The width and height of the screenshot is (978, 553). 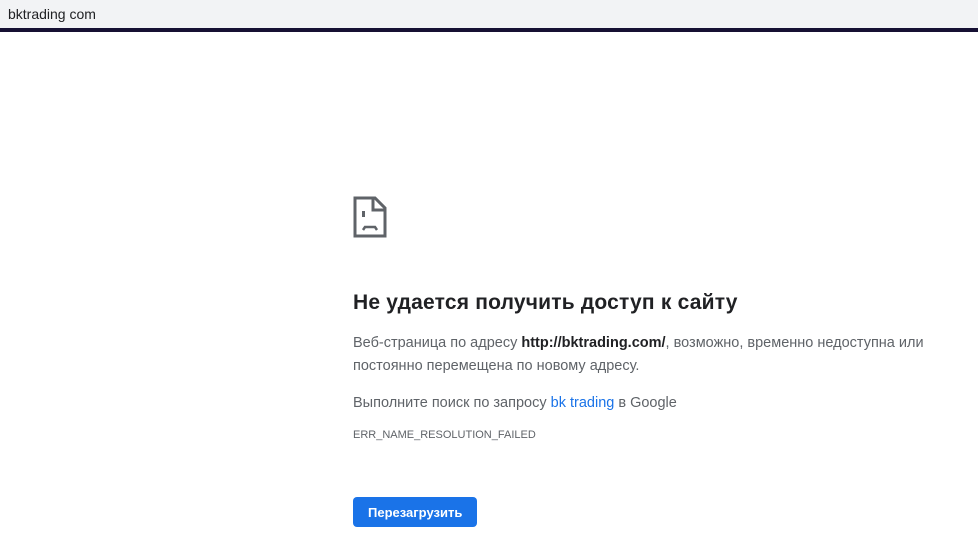 What do you see at coordinates (545, 302) in the screenshot?
I see `error-title: Не удается получить доступ к сайту` at bounding box center [545, 302].